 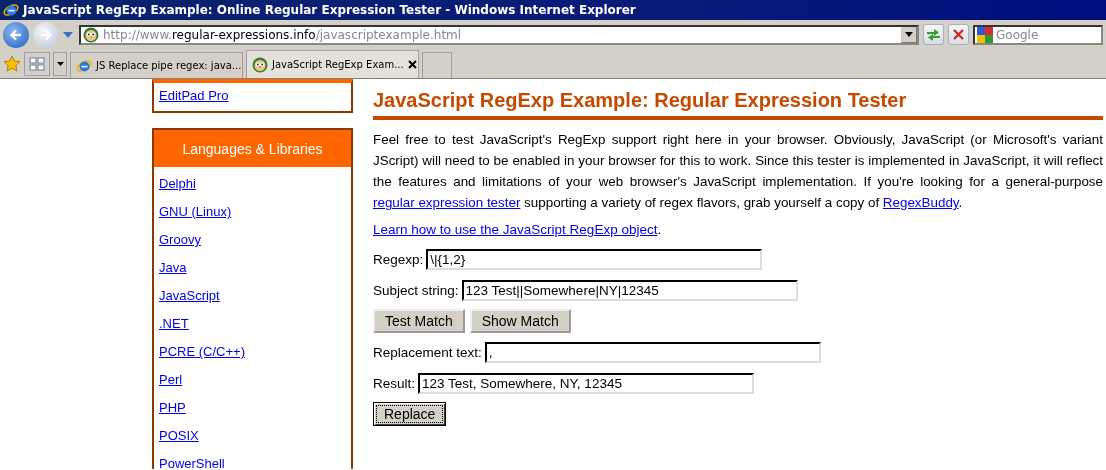 I want to click on grid-icon, so click(x=37, y=63).